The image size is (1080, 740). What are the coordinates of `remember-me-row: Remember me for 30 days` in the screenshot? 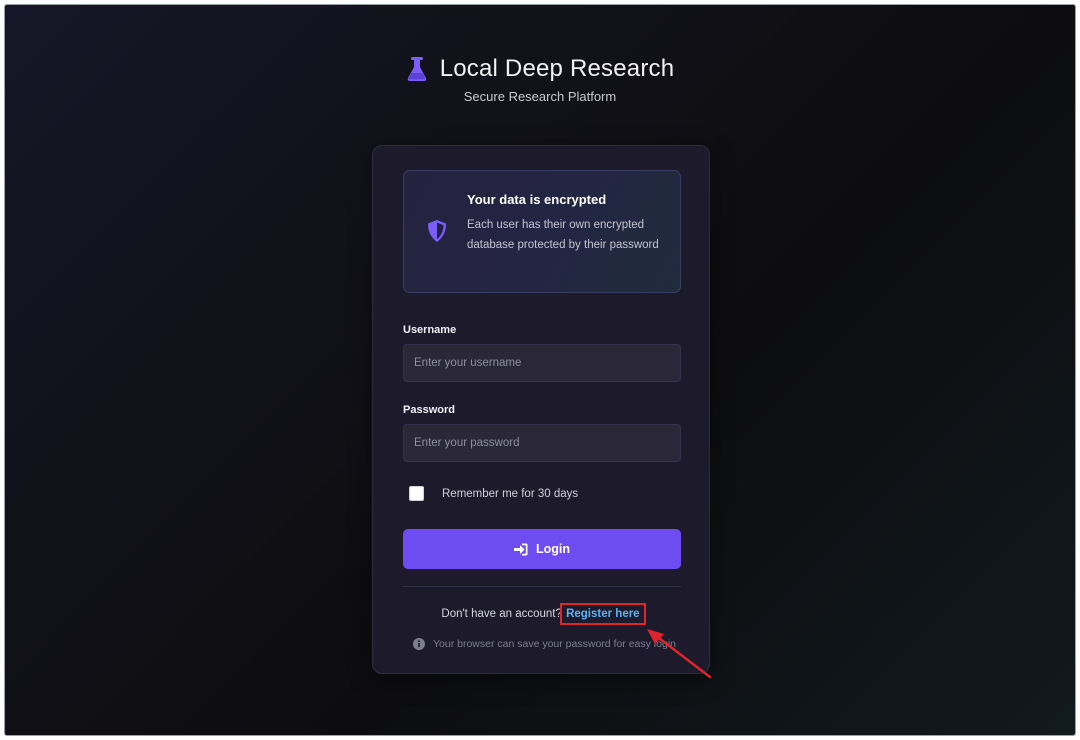 It's located at (493, 493).